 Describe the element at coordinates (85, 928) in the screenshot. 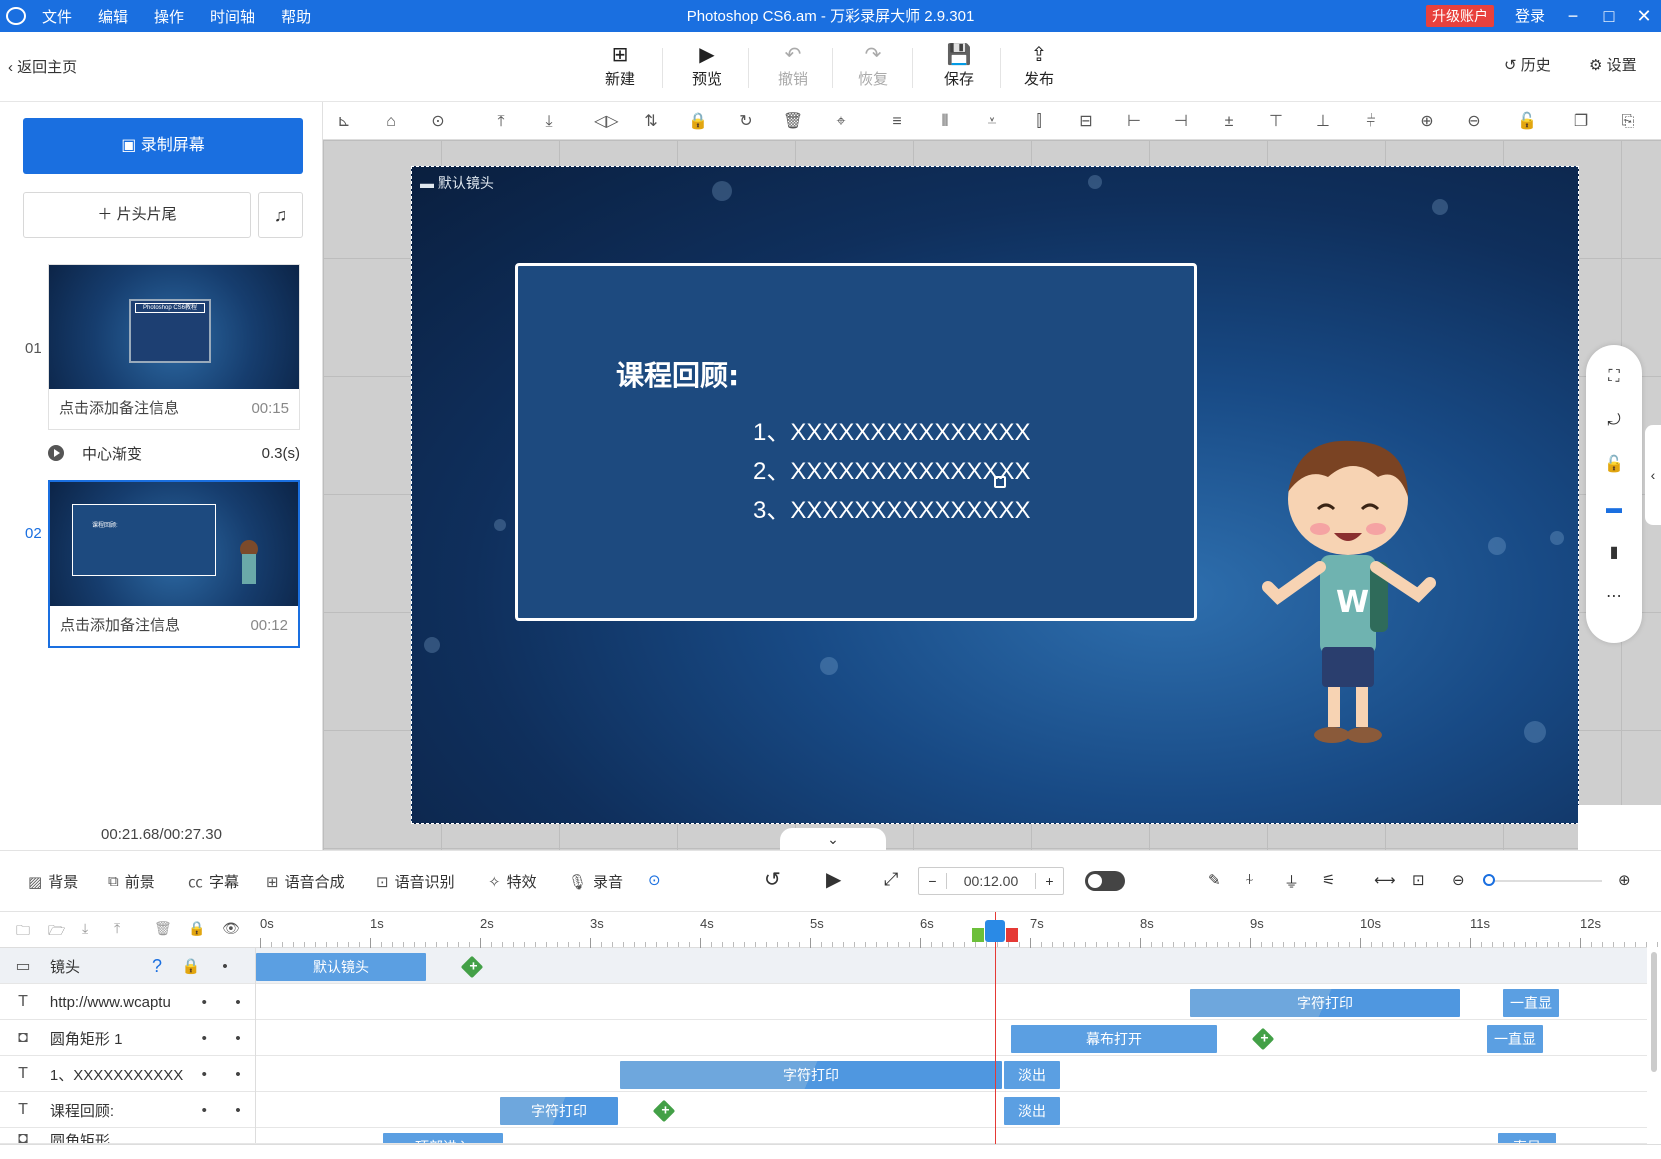

I see `move-down-icon: ⤓` at that location.